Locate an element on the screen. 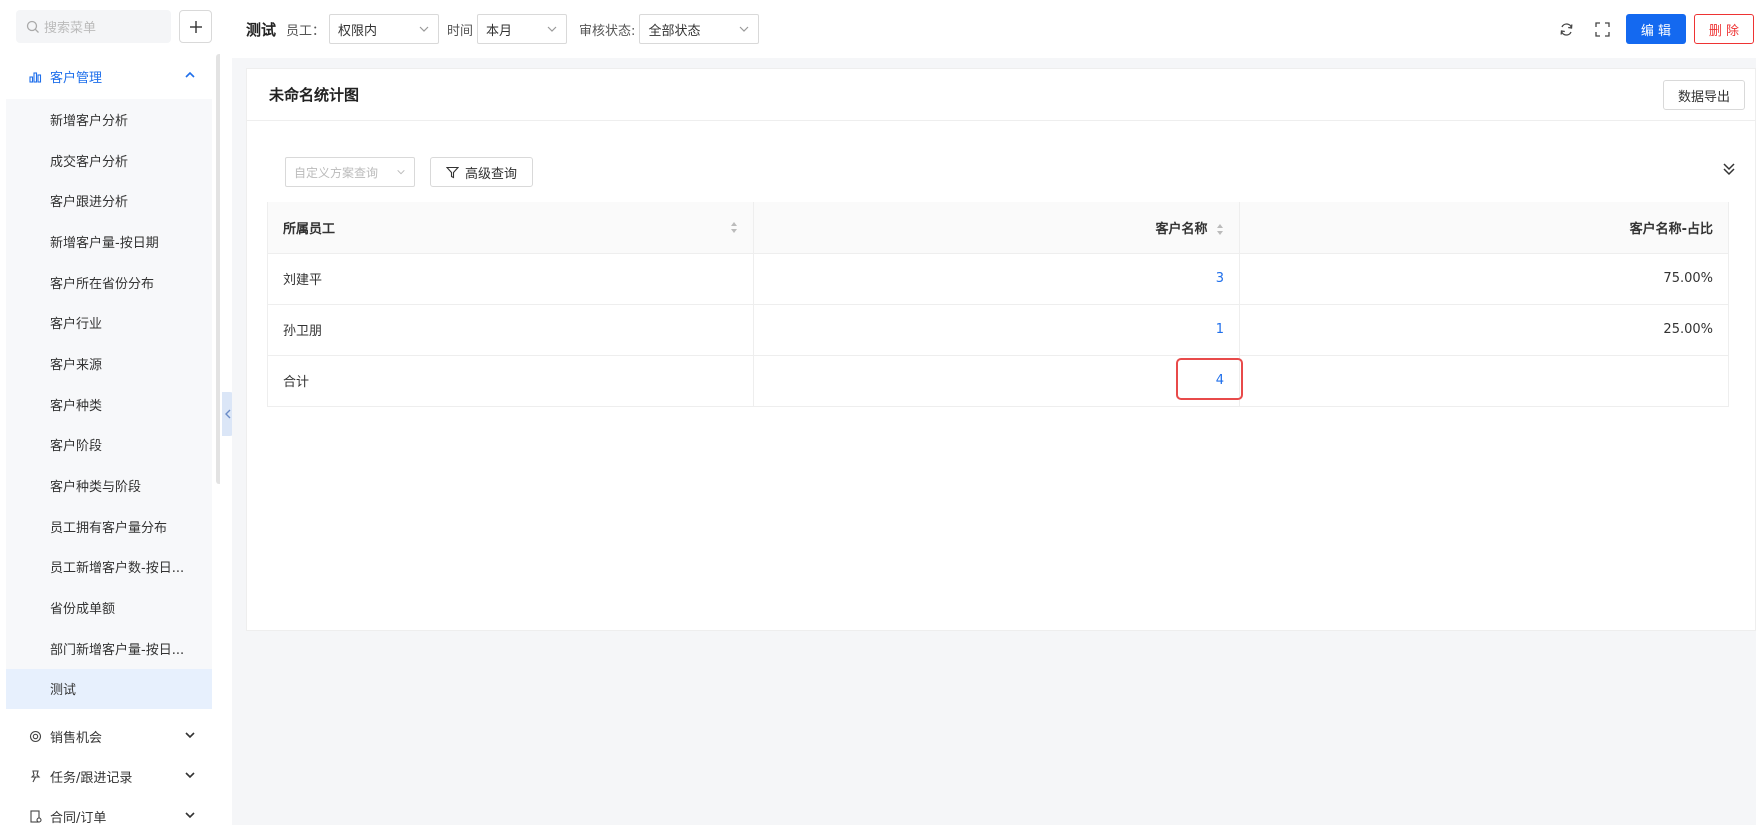 The width and height of the screenshot is (1756, 825). cell-ratio: 75.00% is located at coordinates (1484, 279).